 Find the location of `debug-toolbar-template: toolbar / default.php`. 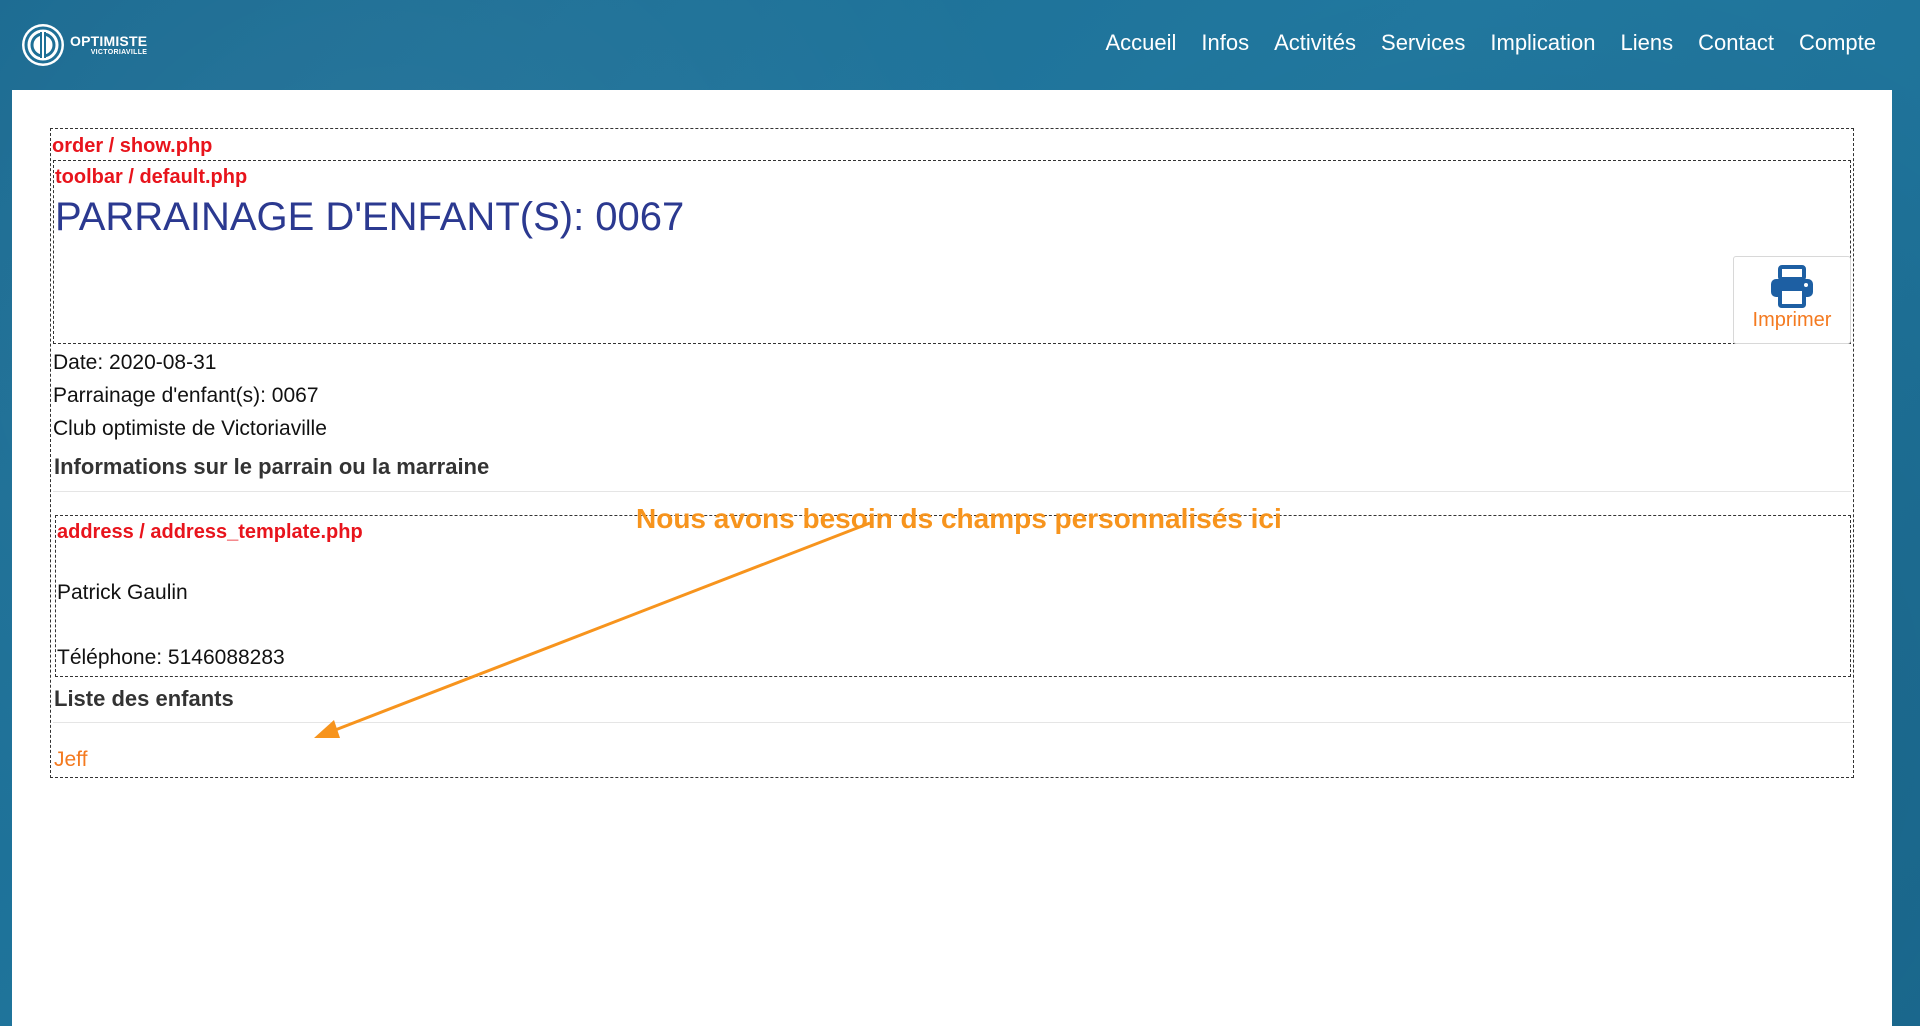

debug-toolbar-template: toolbar / default.php is located at coordinates (151, 177).